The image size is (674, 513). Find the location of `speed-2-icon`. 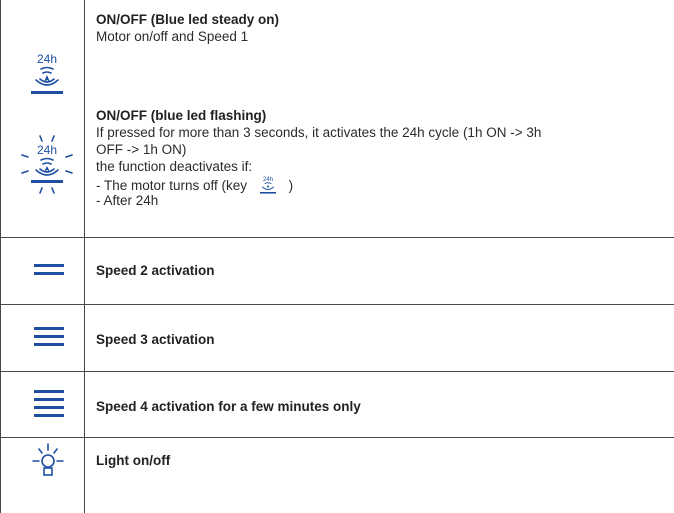

speed-2-icon is located at coordinates (49, 269).